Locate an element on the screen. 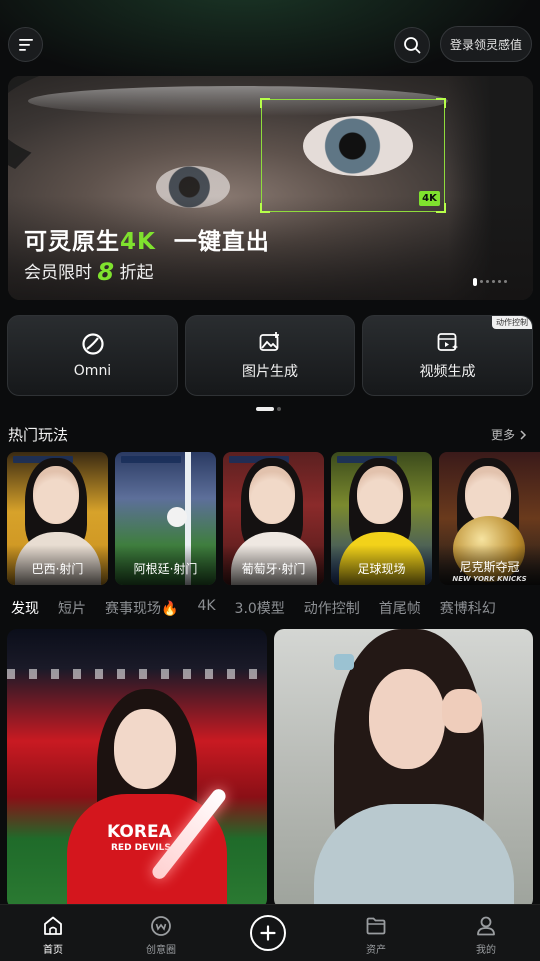 The height and width of the screenshot is (961, 540). search-button is located at coordinates (412, 45).